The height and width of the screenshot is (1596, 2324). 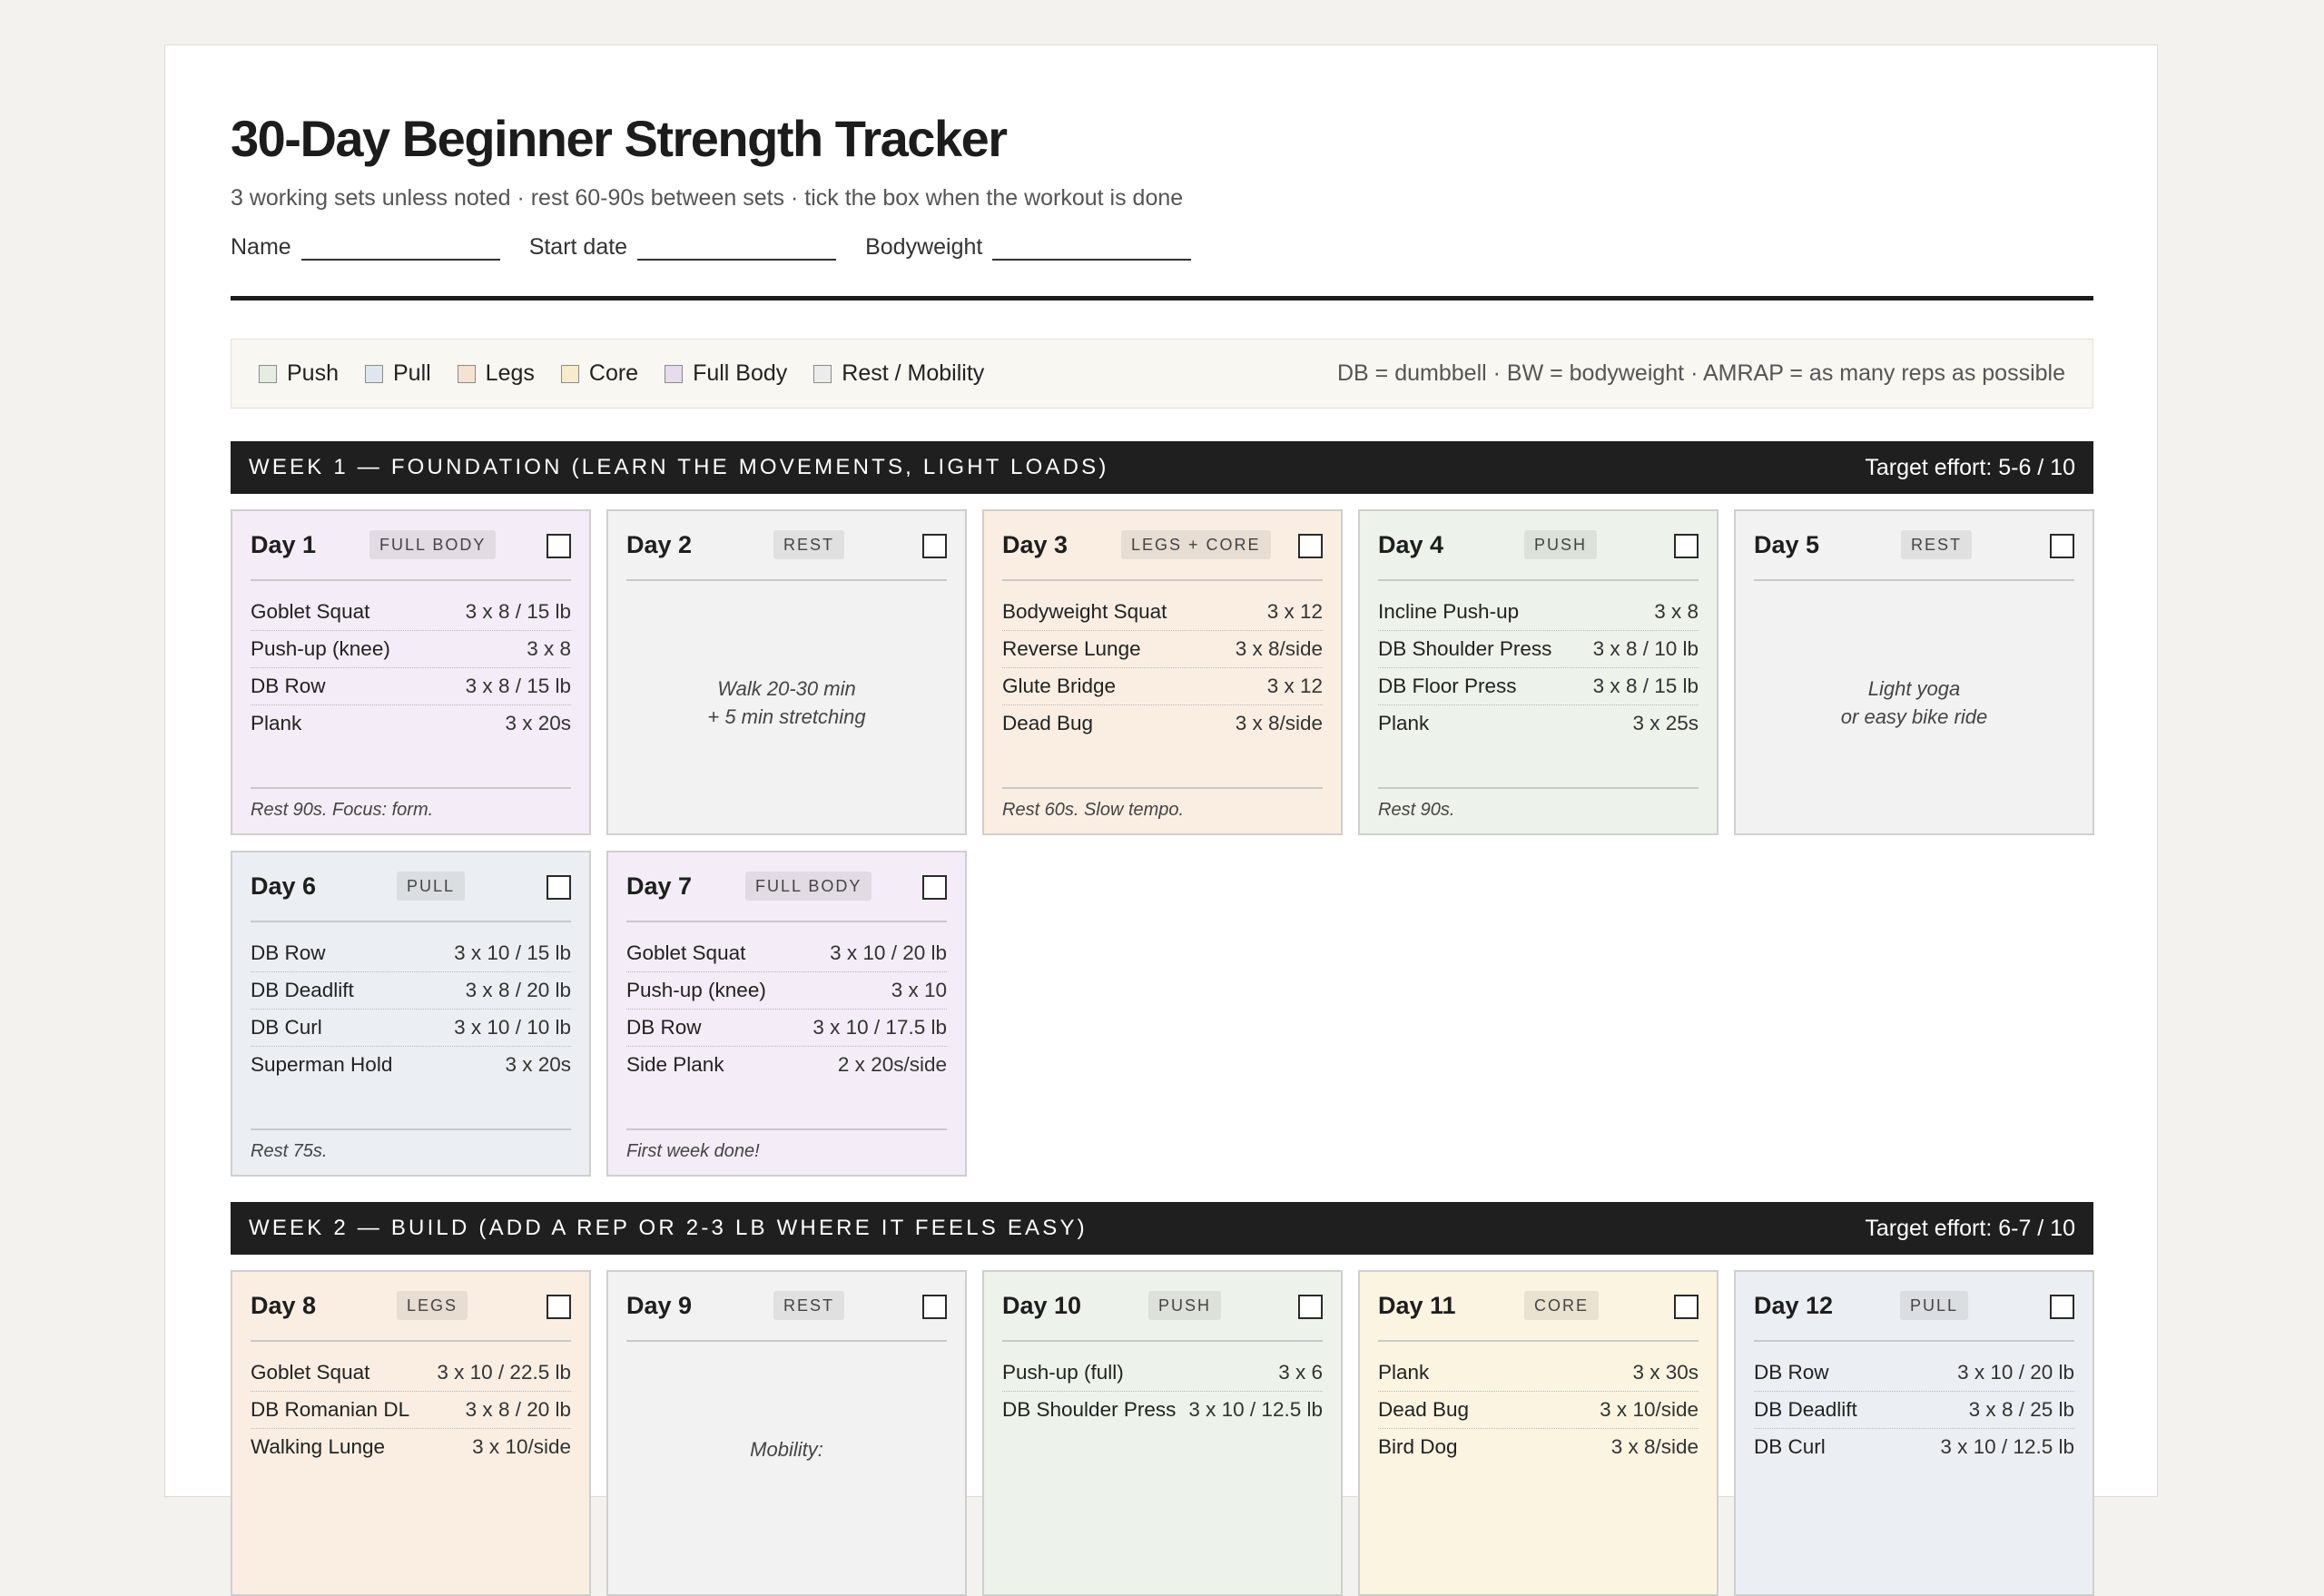 What do you see at coordinates (892, 1064) in the screenshot?
I see `exercise-scheme: 2 x 20s/side` at bounding box center [892, 1064].